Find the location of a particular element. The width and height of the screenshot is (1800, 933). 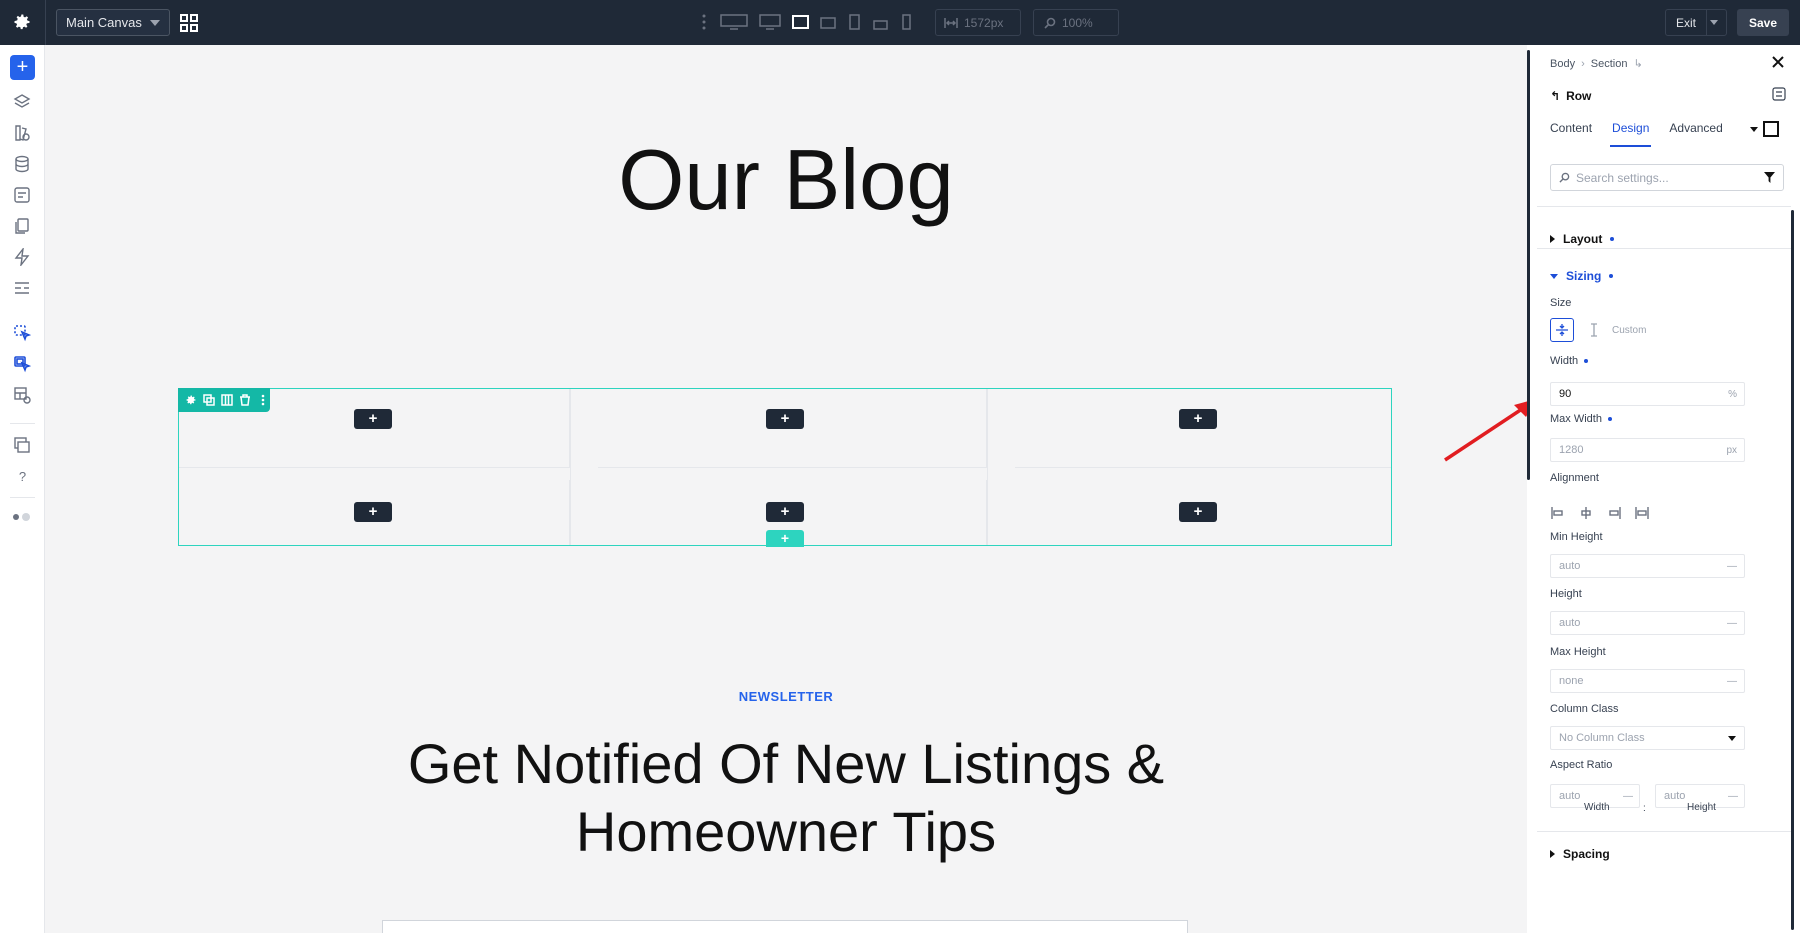

panel-tabs: Content Design Advanced is located at coordinates (1645, 134).